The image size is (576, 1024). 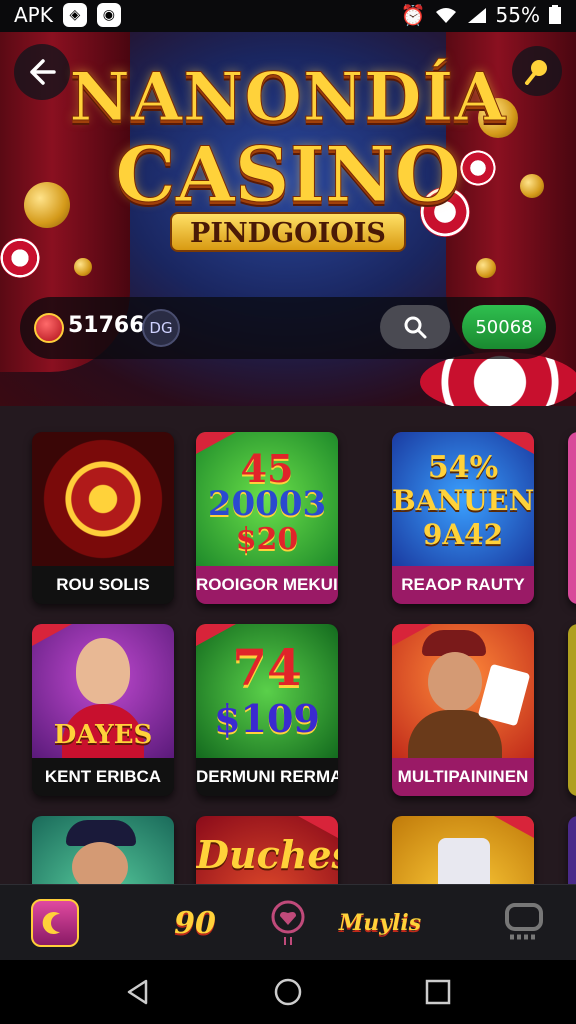 I want to click on game-art: 74 $109, so click(x=267, y=691).